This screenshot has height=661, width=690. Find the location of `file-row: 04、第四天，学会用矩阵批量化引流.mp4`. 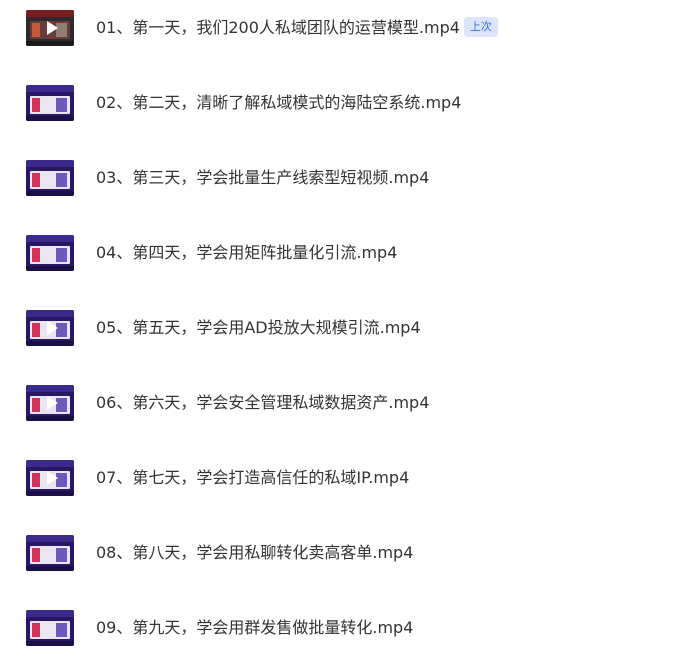

file-row: 04、第四天，学会用矩阵批量化引流.mp4 is located at coordinates (345, 253).